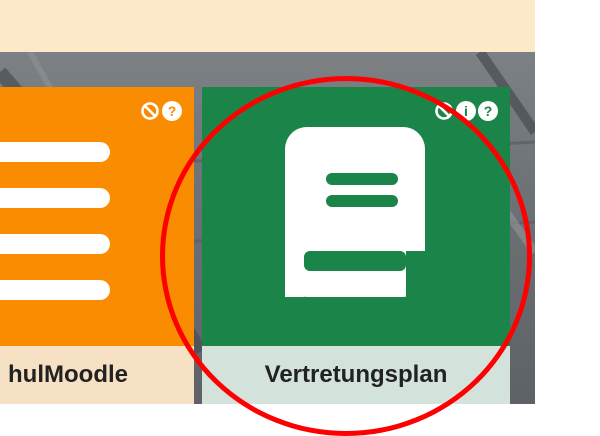  Describe the element at coordinates (567, 202) in the screenshot. I see `page-margin` at that location.